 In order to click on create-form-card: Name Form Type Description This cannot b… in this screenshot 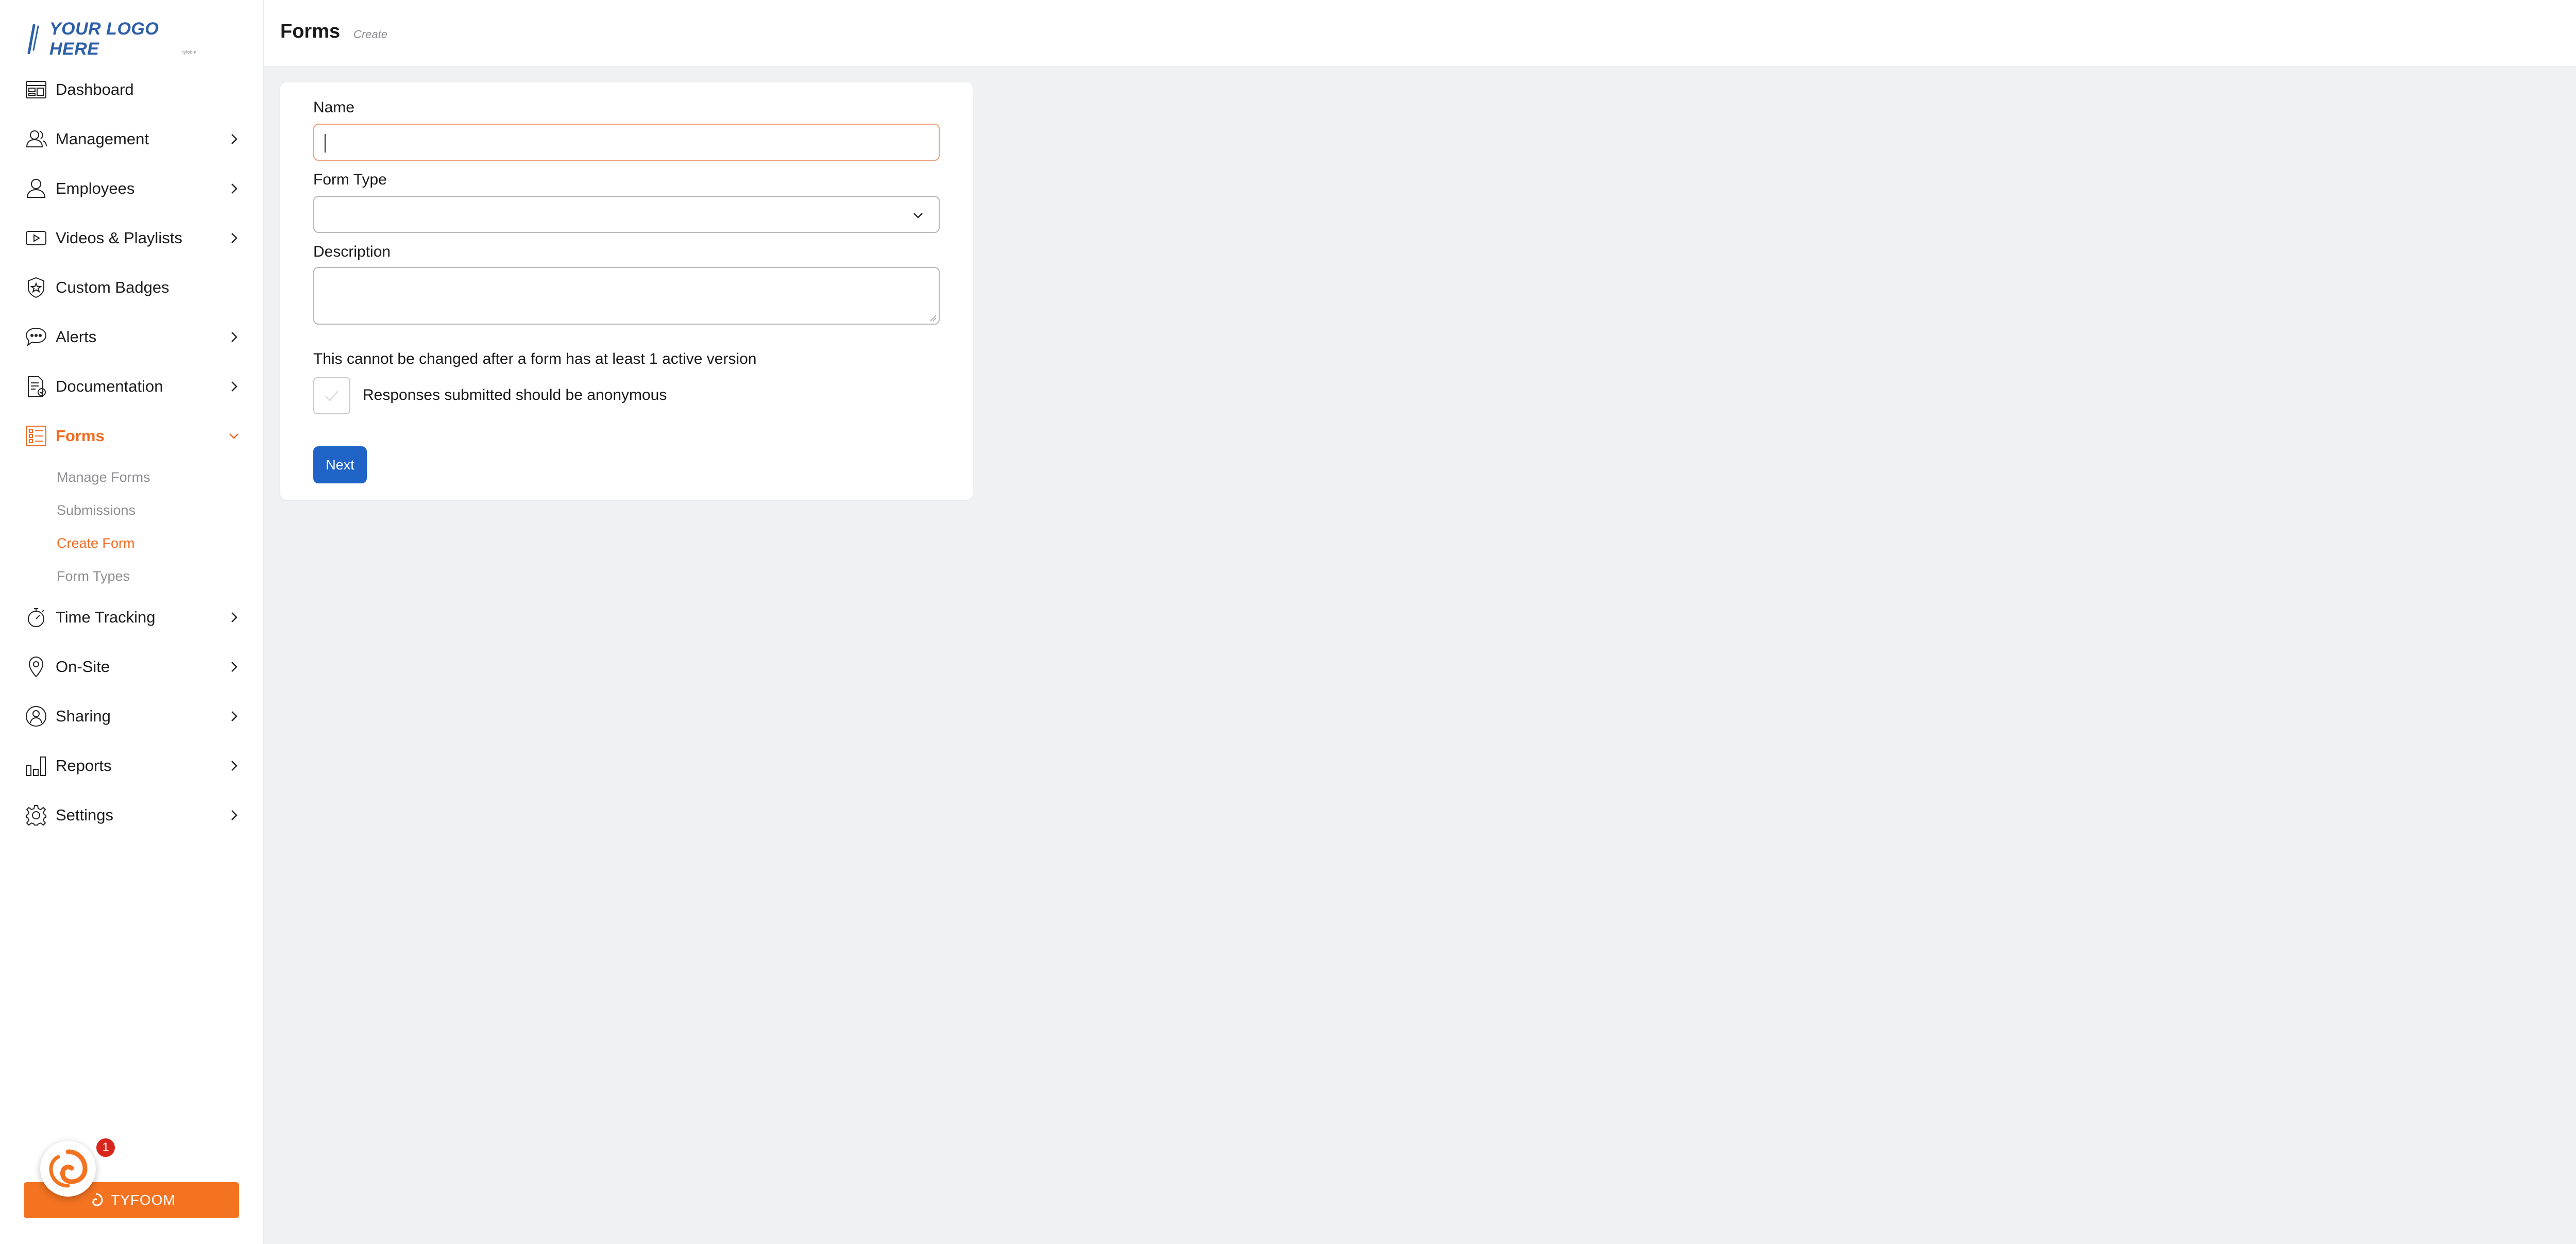, I will do `click(626, 291)`.